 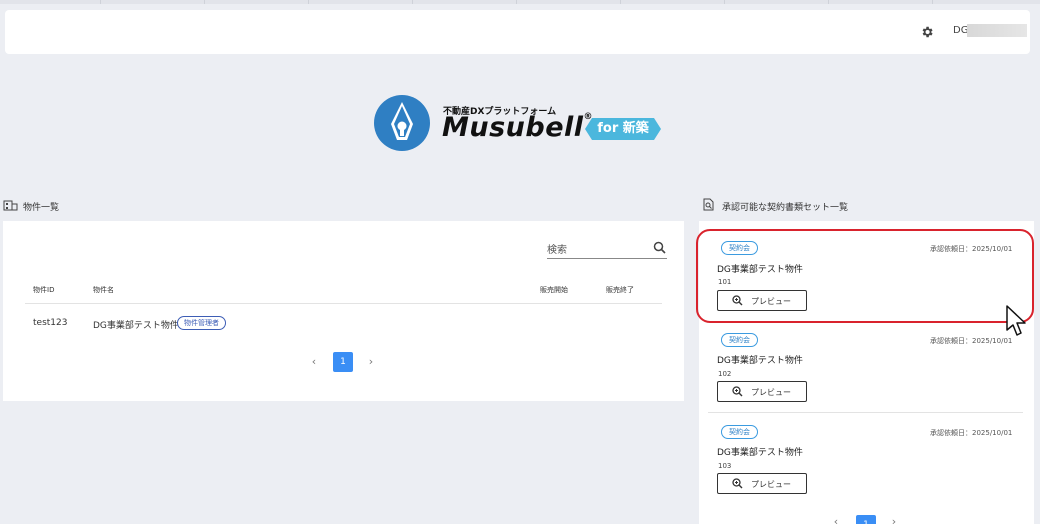 I want to click on search-icon, so click(x=659, y=247).